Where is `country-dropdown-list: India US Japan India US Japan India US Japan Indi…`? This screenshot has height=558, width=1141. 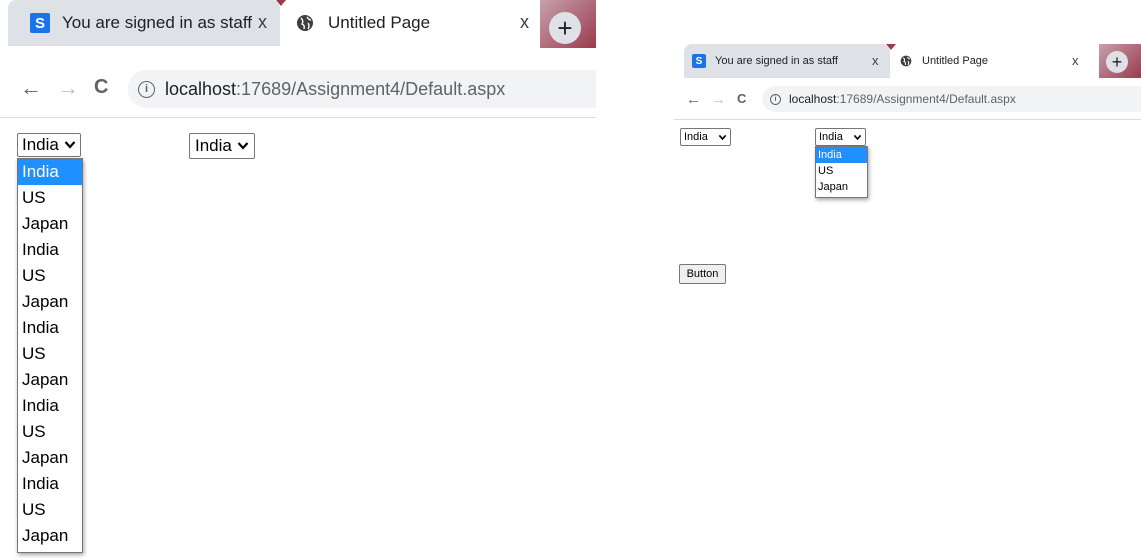
country-dropdown-list: India US Japan India US Japan India US Japan Indi… is located at coordinates (50, 355).